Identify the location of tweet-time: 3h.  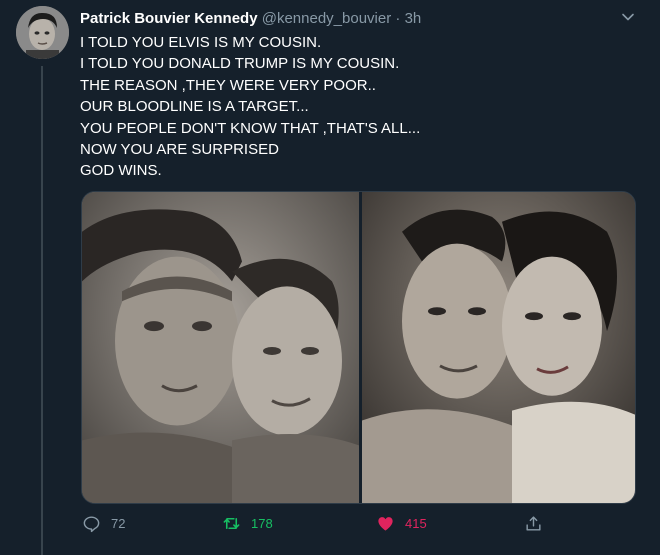
(413, 18).